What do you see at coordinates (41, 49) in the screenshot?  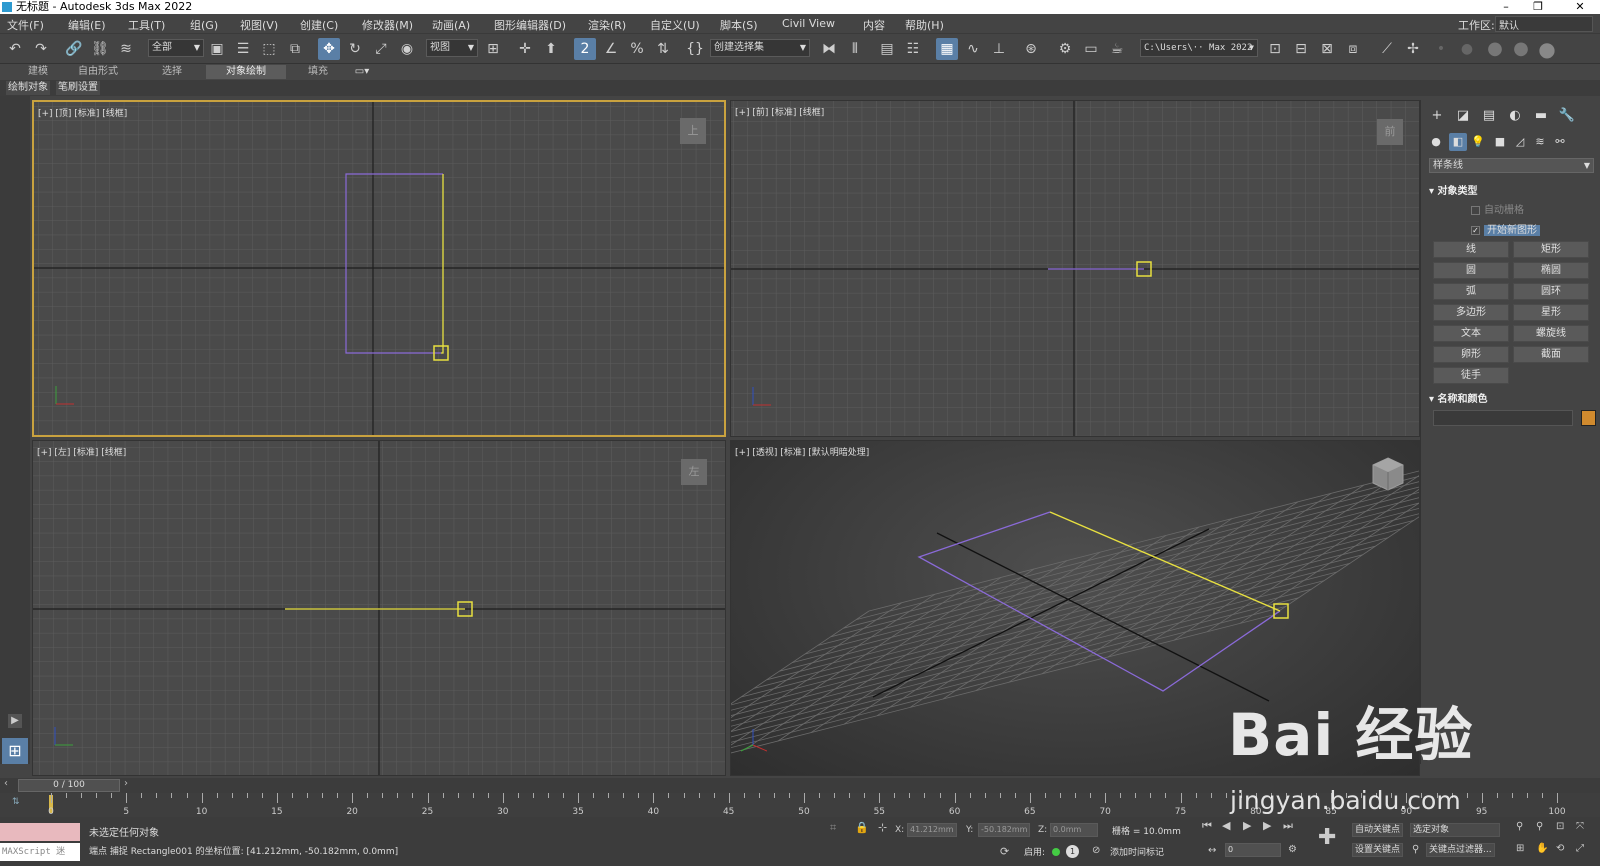 I see `redo-icon: ↷` at bounding box center [41, 49].